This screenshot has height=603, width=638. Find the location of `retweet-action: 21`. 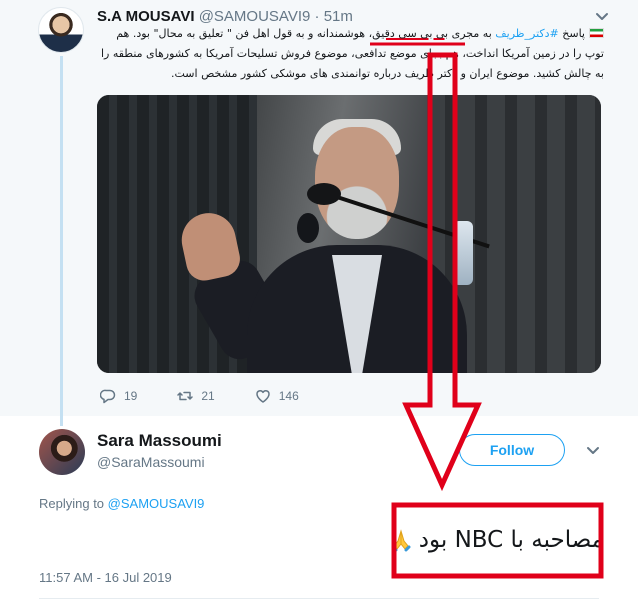

retweet-action: 21 is located at coordinates (196, 396).